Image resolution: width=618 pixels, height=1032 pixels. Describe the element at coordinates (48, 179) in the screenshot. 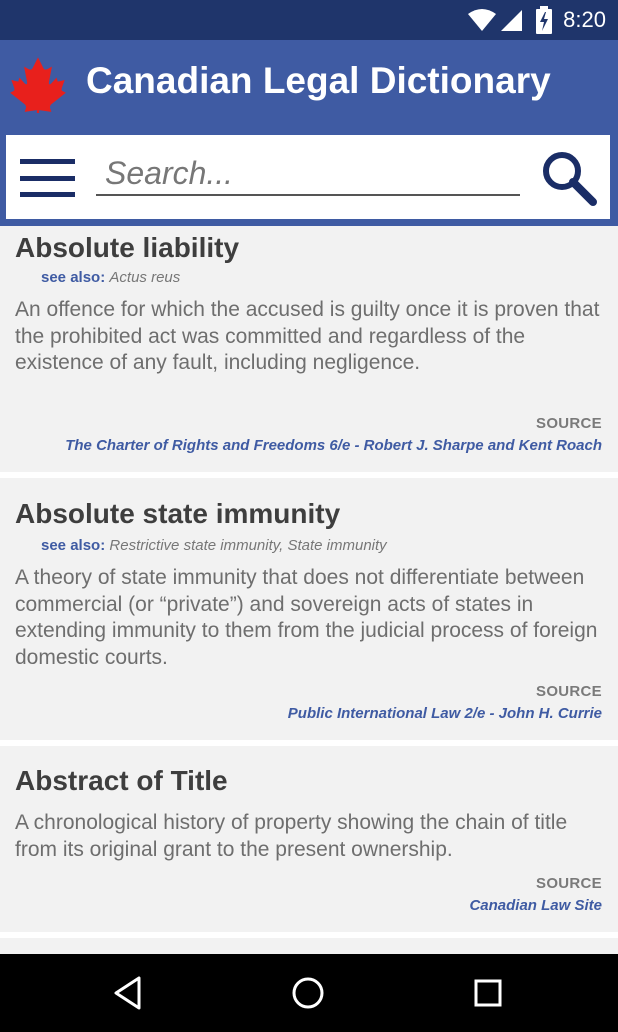

I see `menu-icon` at that location.